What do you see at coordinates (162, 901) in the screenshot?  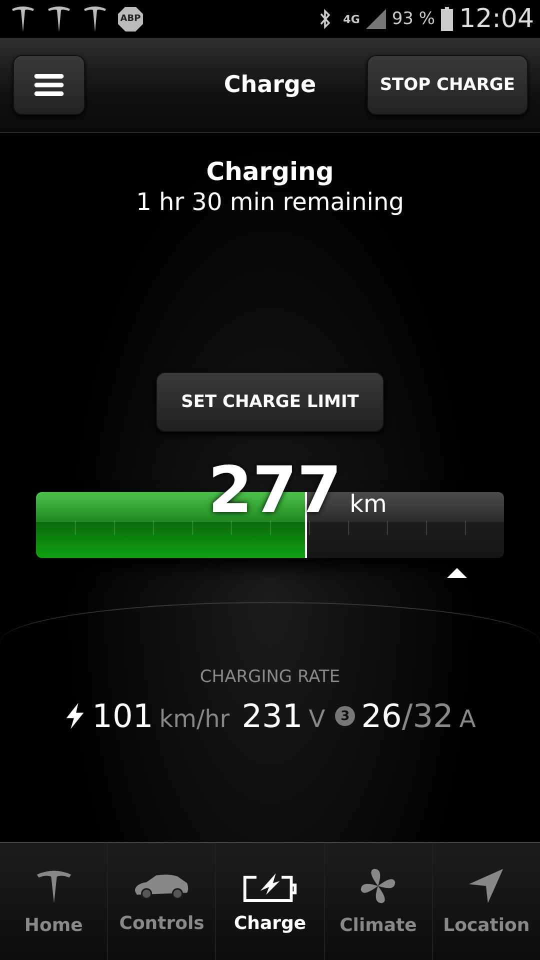 I see `nav-tab: Controls` at bounding box center [162, 901].